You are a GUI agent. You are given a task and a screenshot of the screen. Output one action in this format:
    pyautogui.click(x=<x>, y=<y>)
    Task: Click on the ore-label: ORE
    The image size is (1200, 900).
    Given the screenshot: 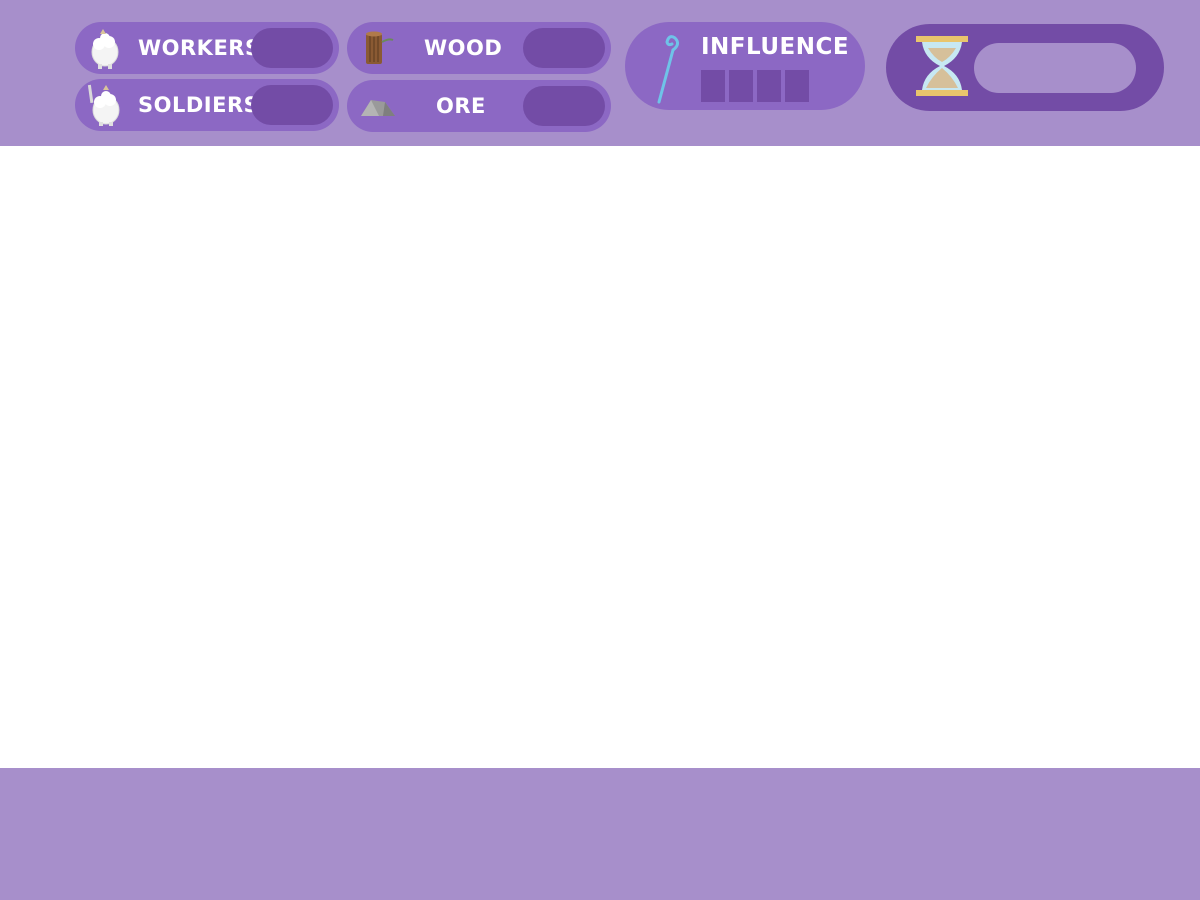 What is the action you would take?
    pyautogui.click(x=461, y=106)
    